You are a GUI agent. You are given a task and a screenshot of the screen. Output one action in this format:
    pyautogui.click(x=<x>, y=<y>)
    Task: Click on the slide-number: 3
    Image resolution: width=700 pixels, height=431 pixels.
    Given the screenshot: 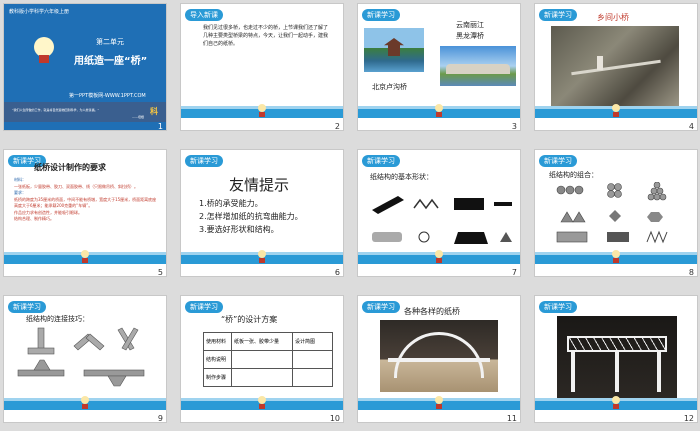 What is the action you would take?
    pyautogui.click(x=514, y=126)
    